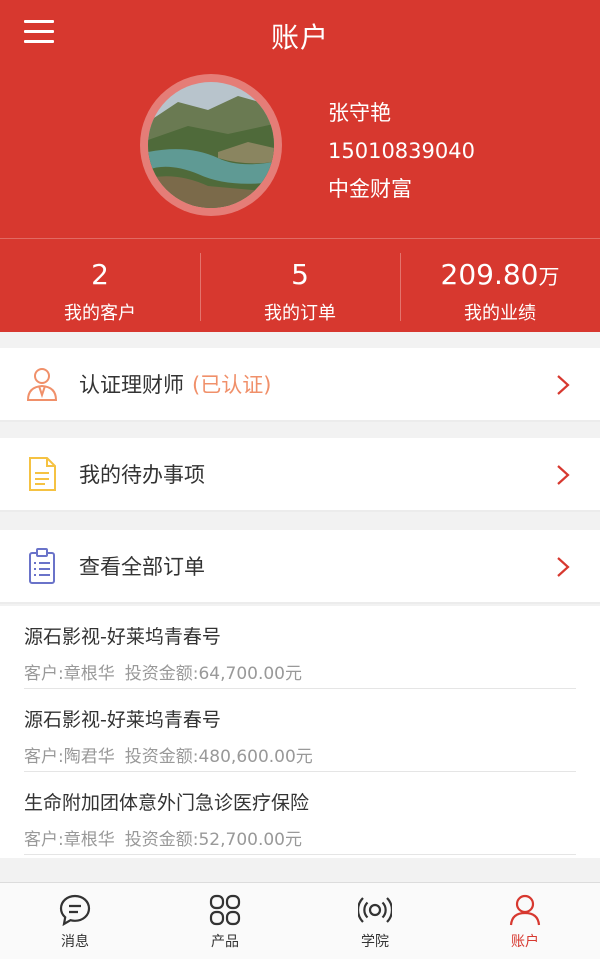 The image size is (600, 959). Describe the element at coordinates (300, 475) in the screenshot. I see `todo-row: 我的待办事项` at that location.